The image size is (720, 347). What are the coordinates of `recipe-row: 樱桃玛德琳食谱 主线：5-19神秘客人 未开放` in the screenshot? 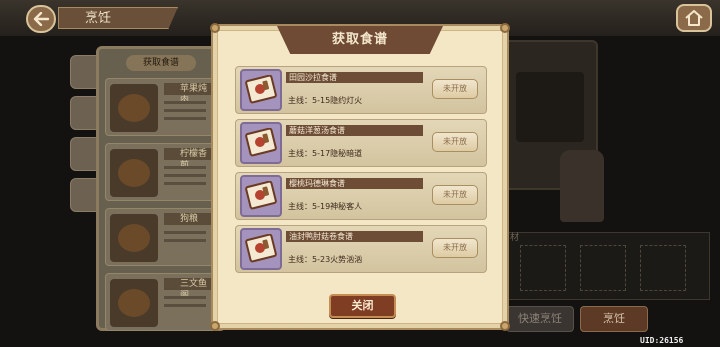 It's located at (361, 196).